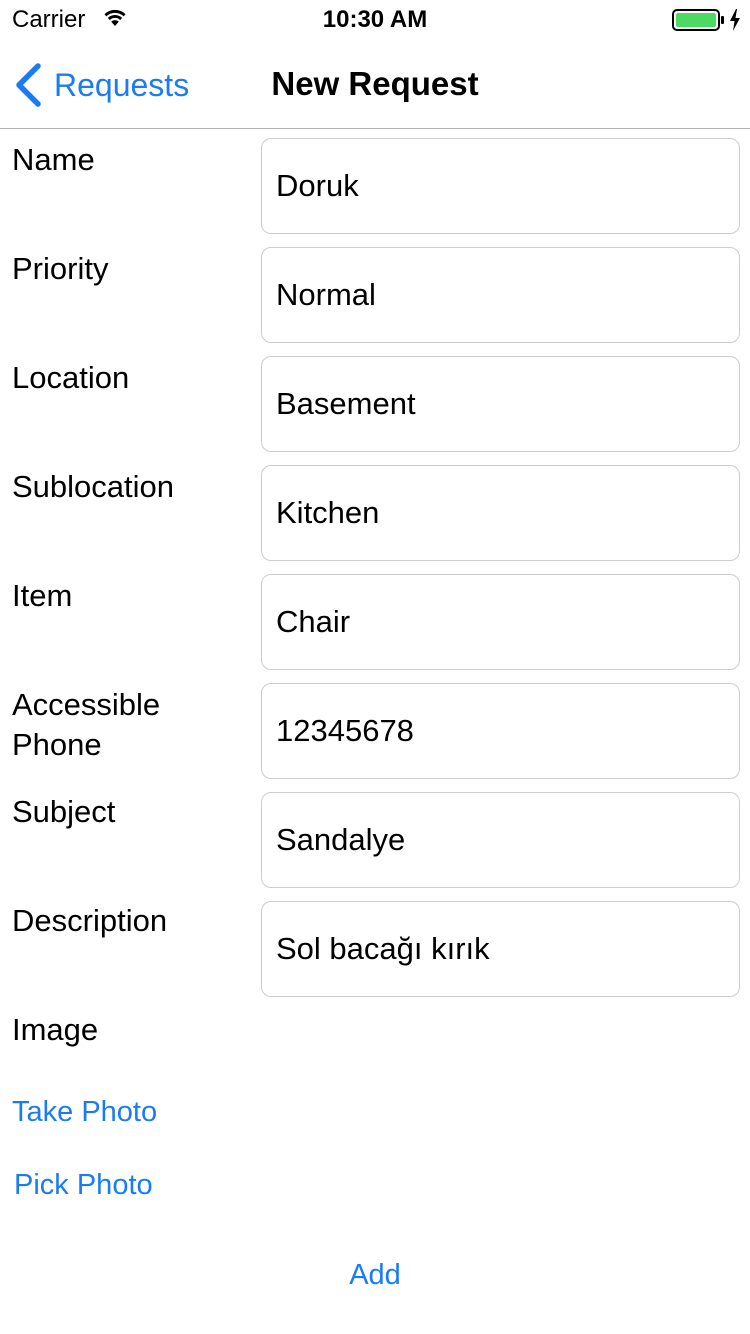  Describe the element at coordinates (84, 1112) in the screenshot. I see `take-photo-button: Take Photo` at that location.